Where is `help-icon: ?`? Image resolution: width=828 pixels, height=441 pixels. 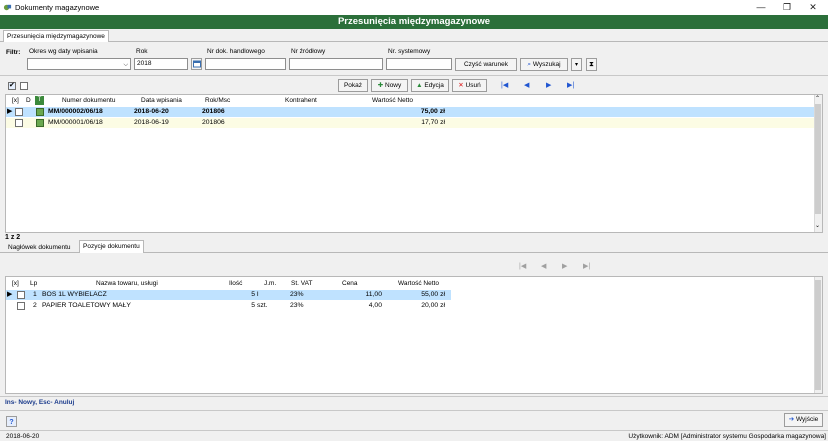
help-icon: ? is located at coordinates (11, 422).